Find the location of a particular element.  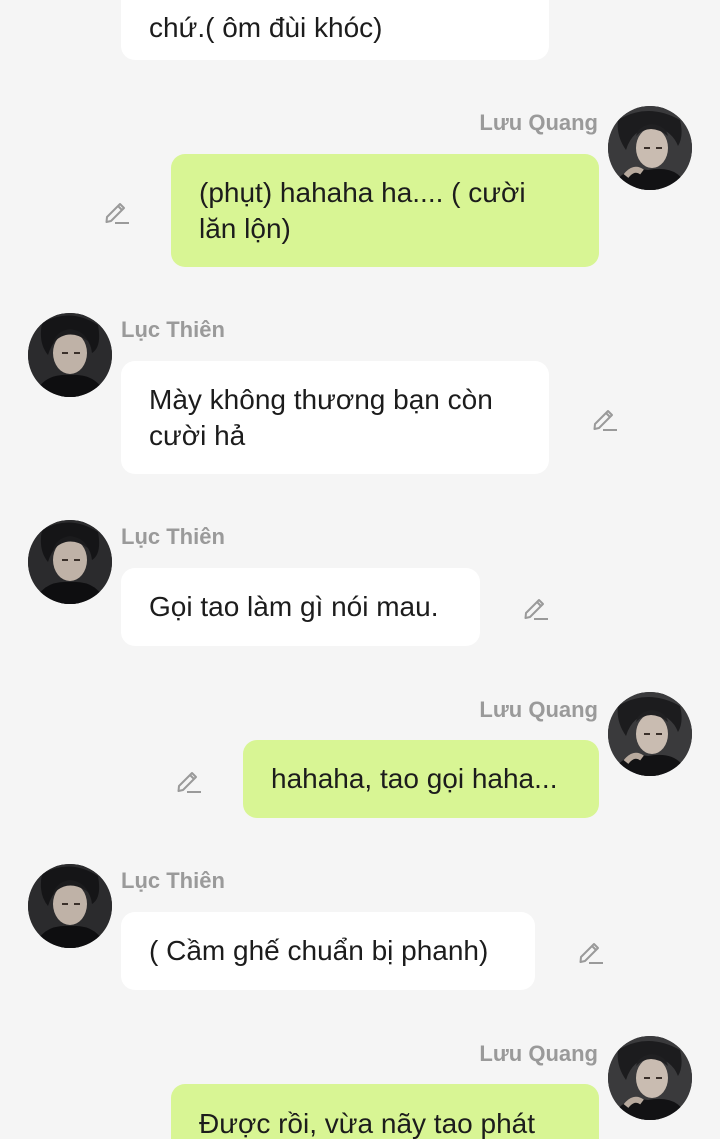

message-text: Mày không thương bạn còn cười hả is located at coordinates (321, 417).